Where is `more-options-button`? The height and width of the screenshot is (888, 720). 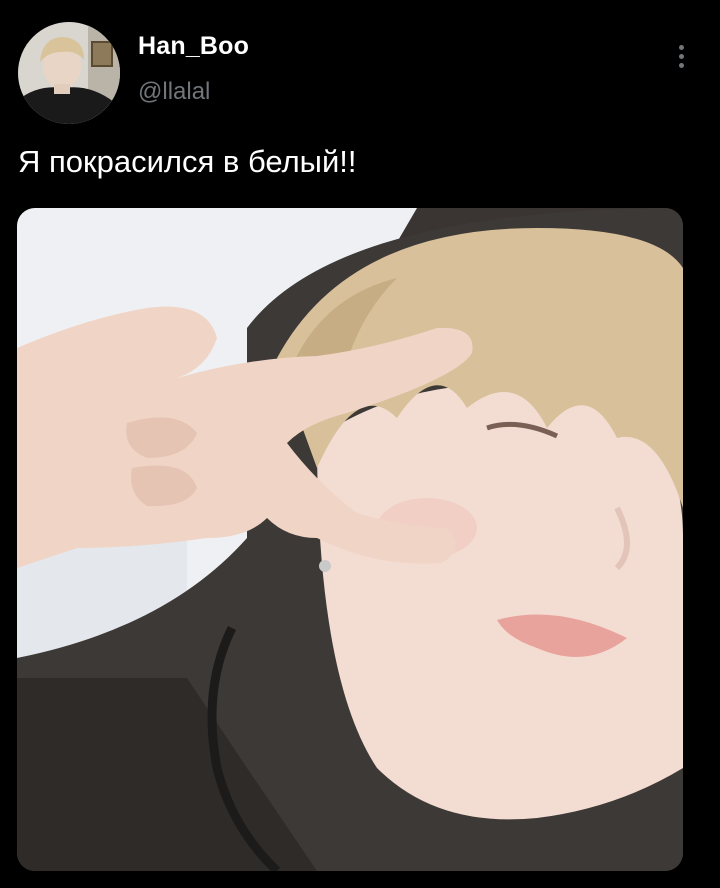 more-options-button is located at coordinates (681, 56).